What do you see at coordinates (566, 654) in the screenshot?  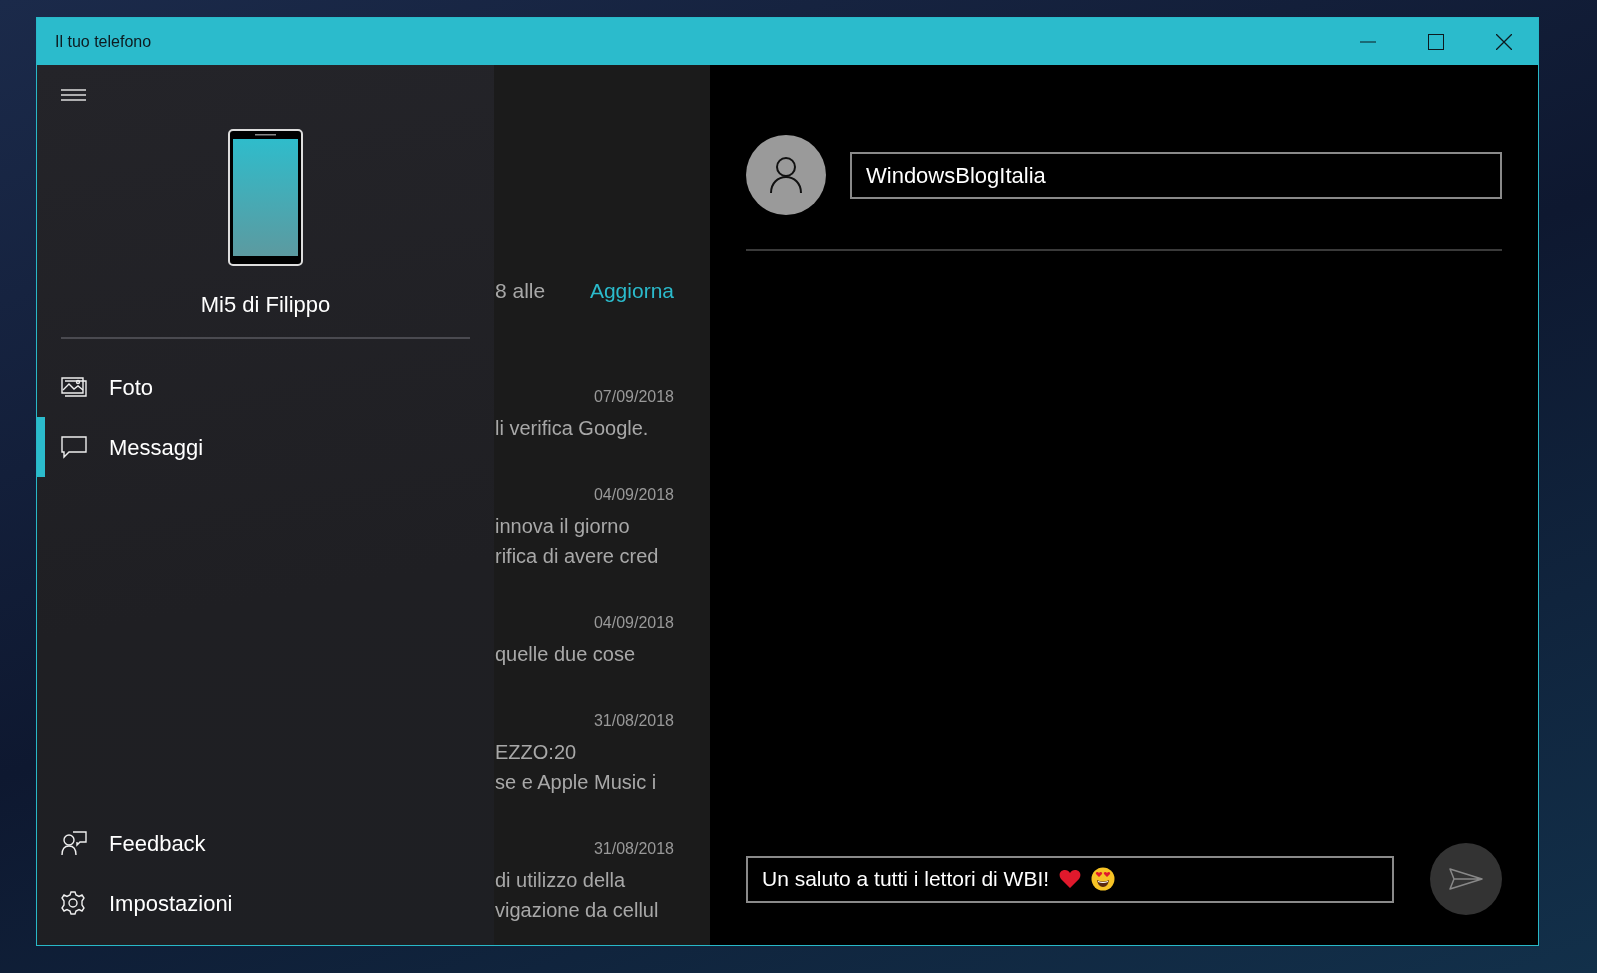 I see `message-preview: quelle due cose` at bounding box center [566, 654].